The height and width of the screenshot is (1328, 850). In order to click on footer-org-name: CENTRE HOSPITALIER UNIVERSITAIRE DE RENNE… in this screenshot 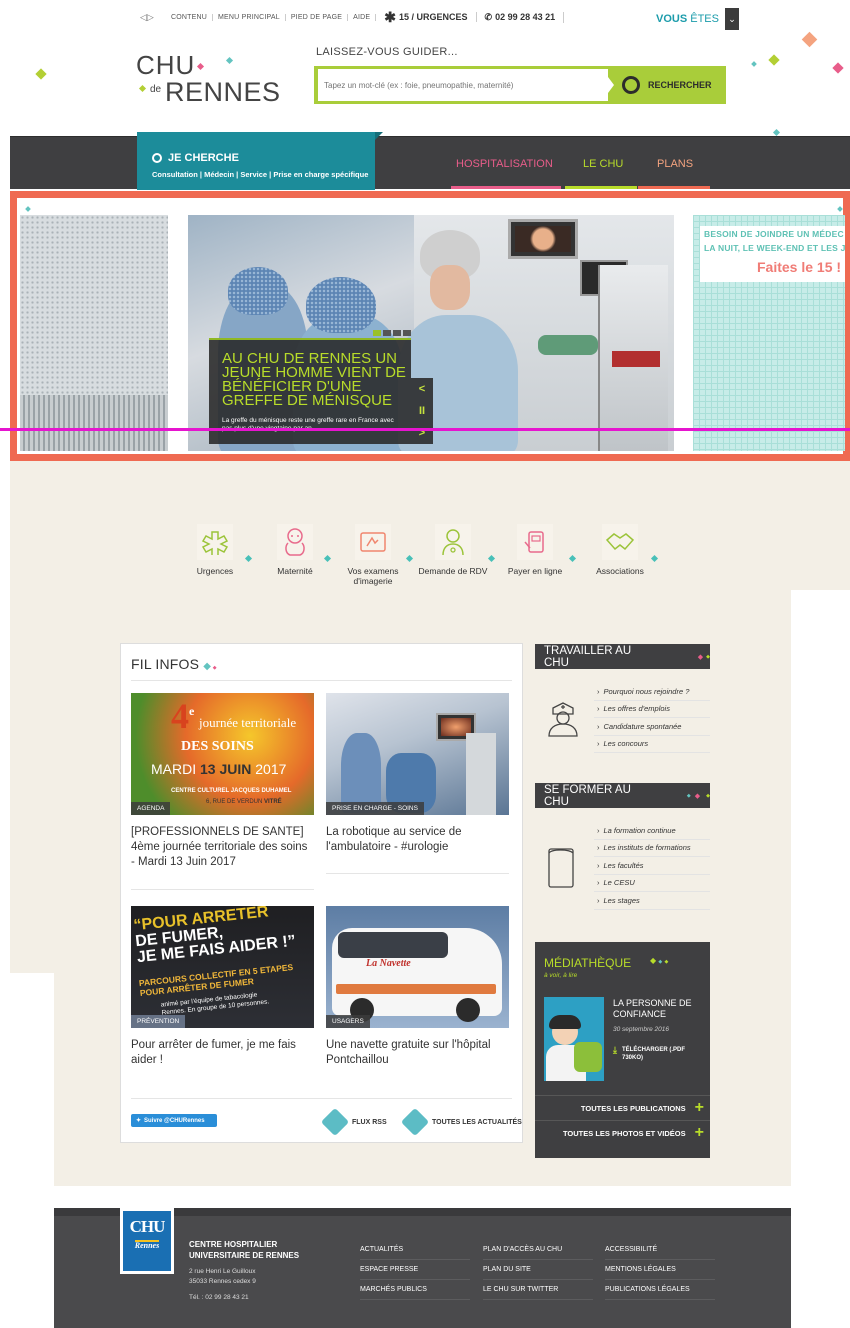, I will do `click(244, 1250)`.